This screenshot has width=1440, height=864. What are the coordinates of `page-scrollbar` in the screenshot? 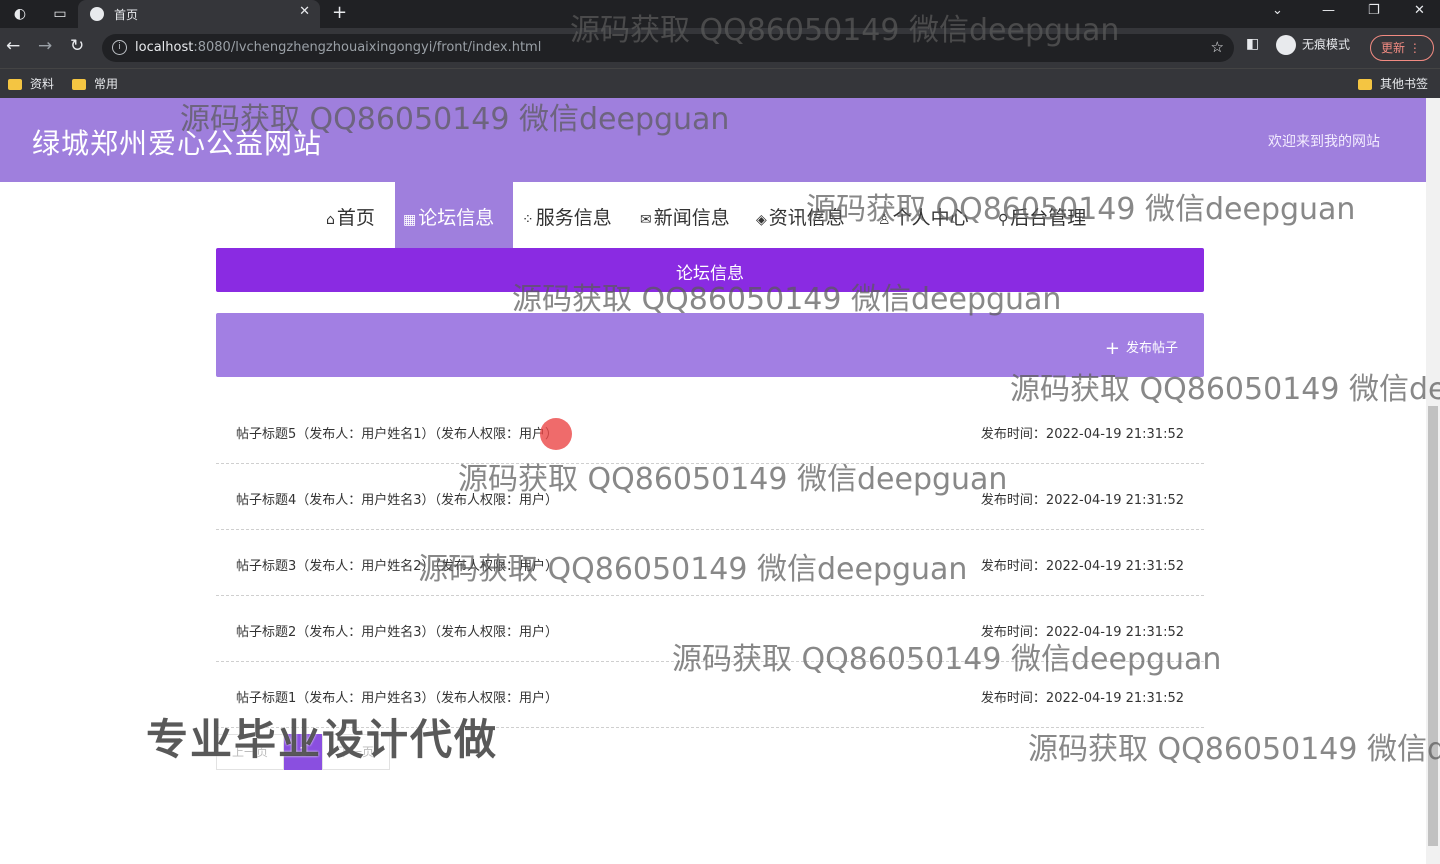 It's located at (1433, 481).